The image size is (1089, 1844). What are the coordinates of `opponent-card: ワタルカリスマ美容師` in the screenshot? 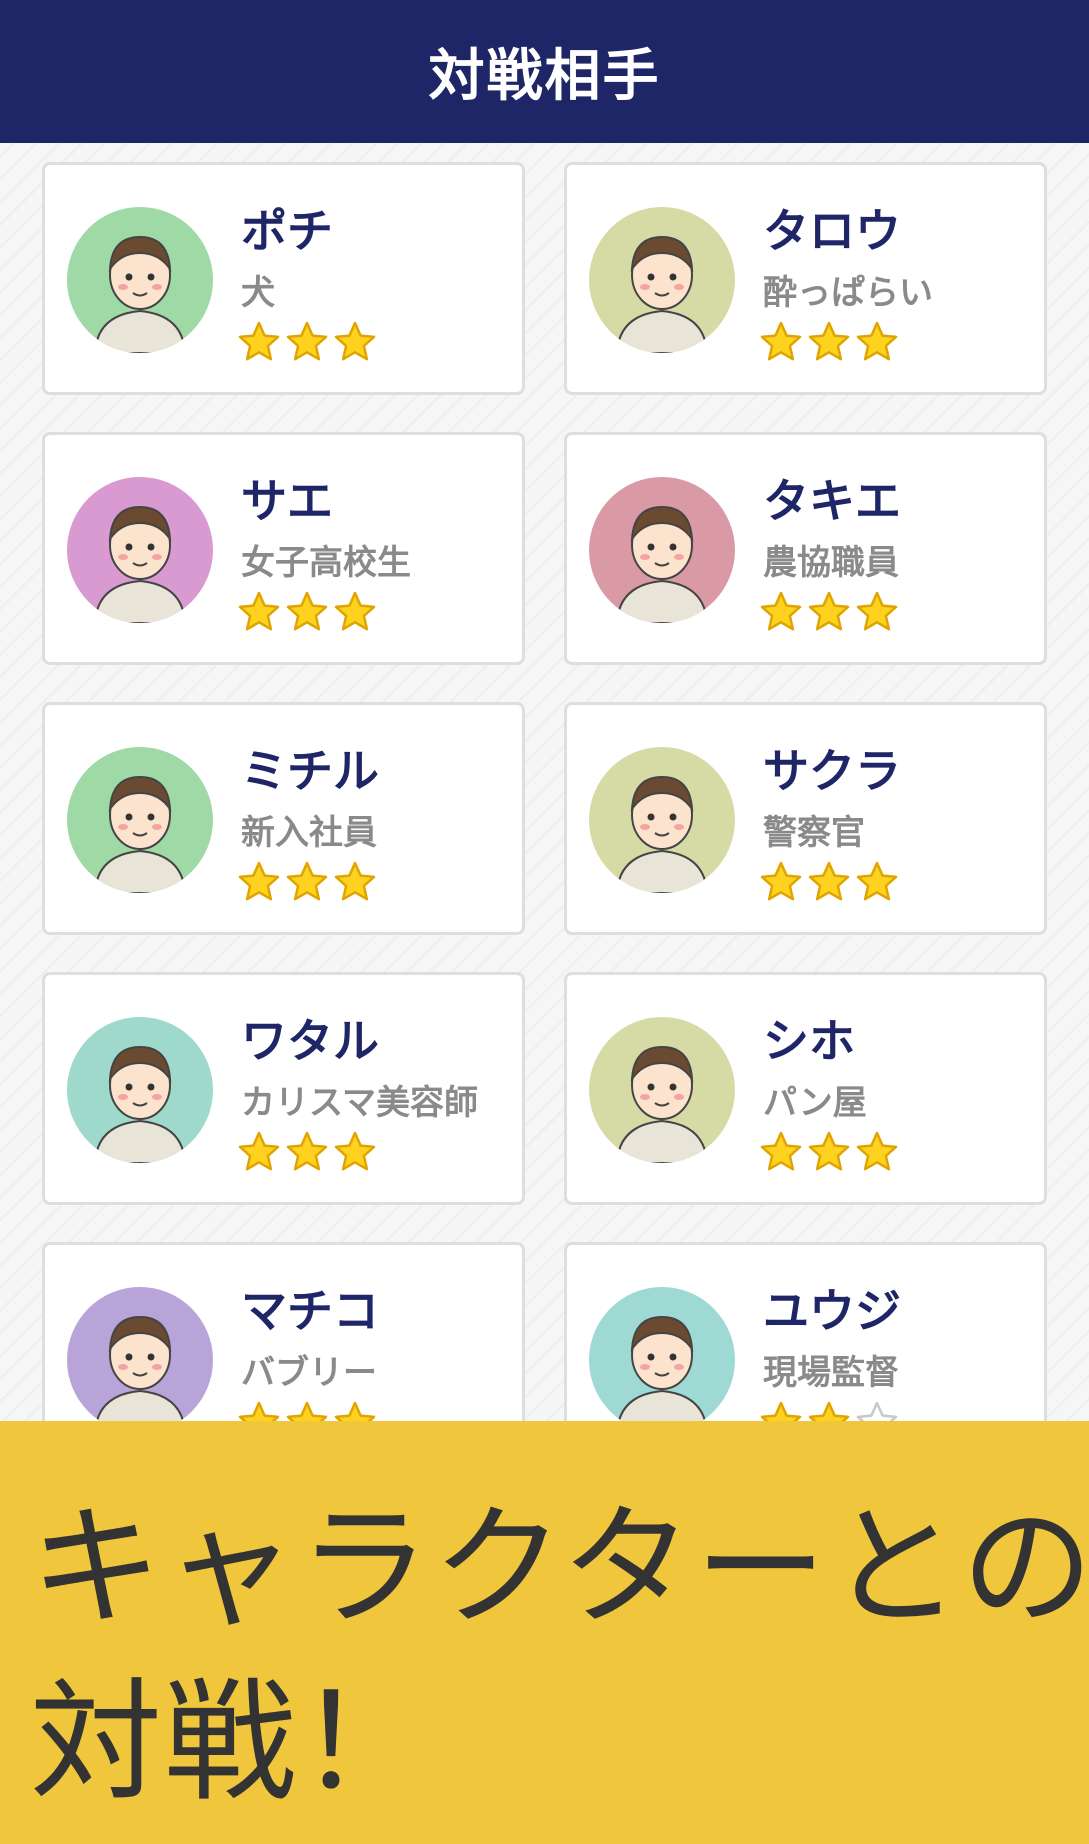 It's located at (283, 1088).